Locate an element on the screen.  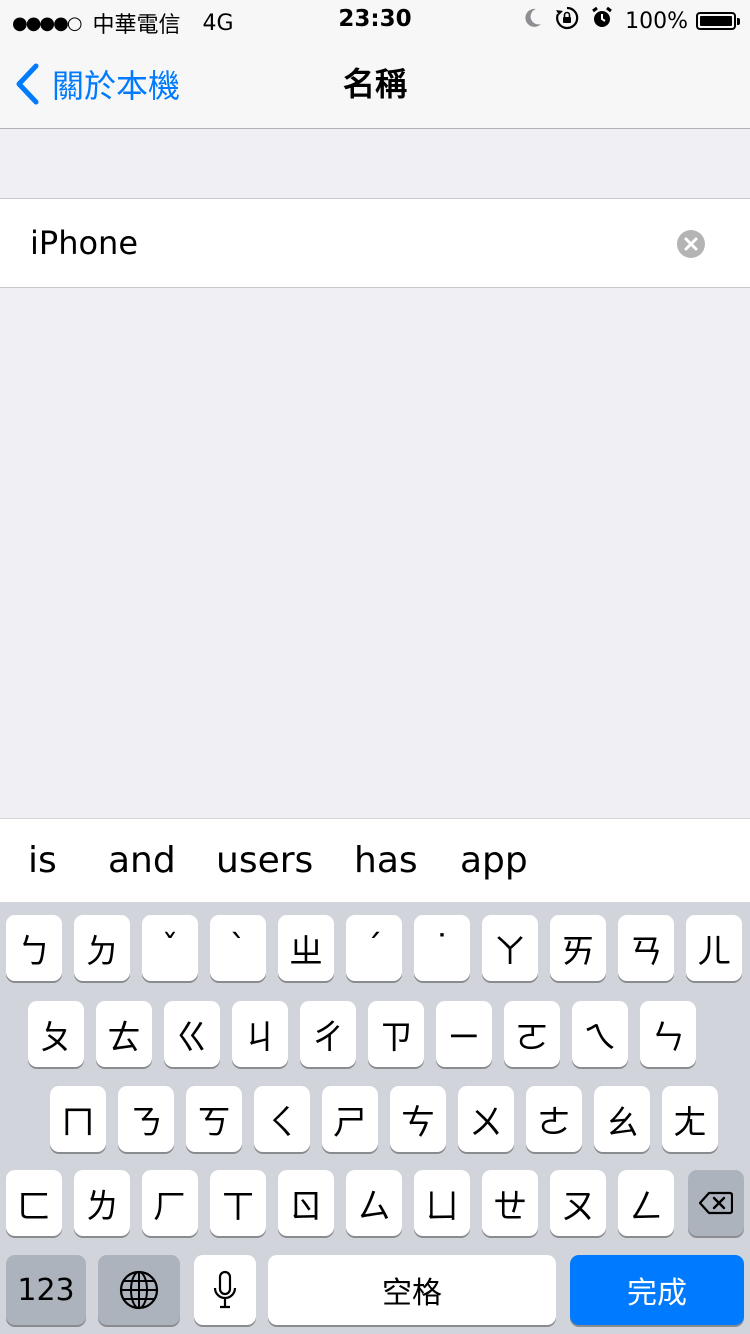
key-label: ㄏ is located at coordinates (170, 1206).